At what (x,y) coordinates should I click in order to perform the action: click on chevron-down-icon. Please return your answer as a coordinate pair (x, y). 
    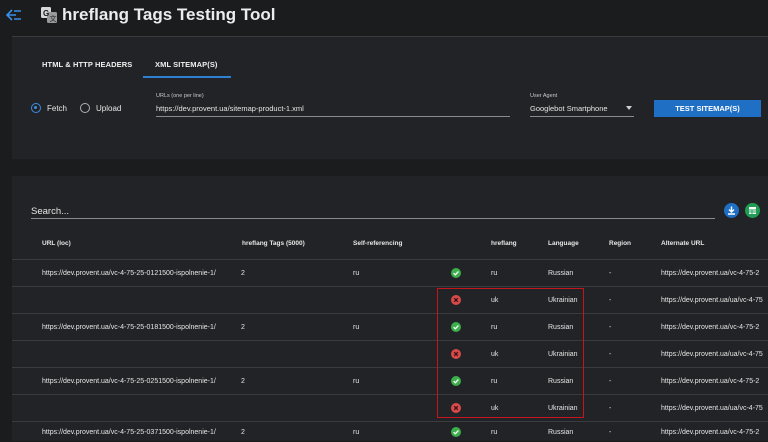
    Looking at the image, I should click on (629, 108).